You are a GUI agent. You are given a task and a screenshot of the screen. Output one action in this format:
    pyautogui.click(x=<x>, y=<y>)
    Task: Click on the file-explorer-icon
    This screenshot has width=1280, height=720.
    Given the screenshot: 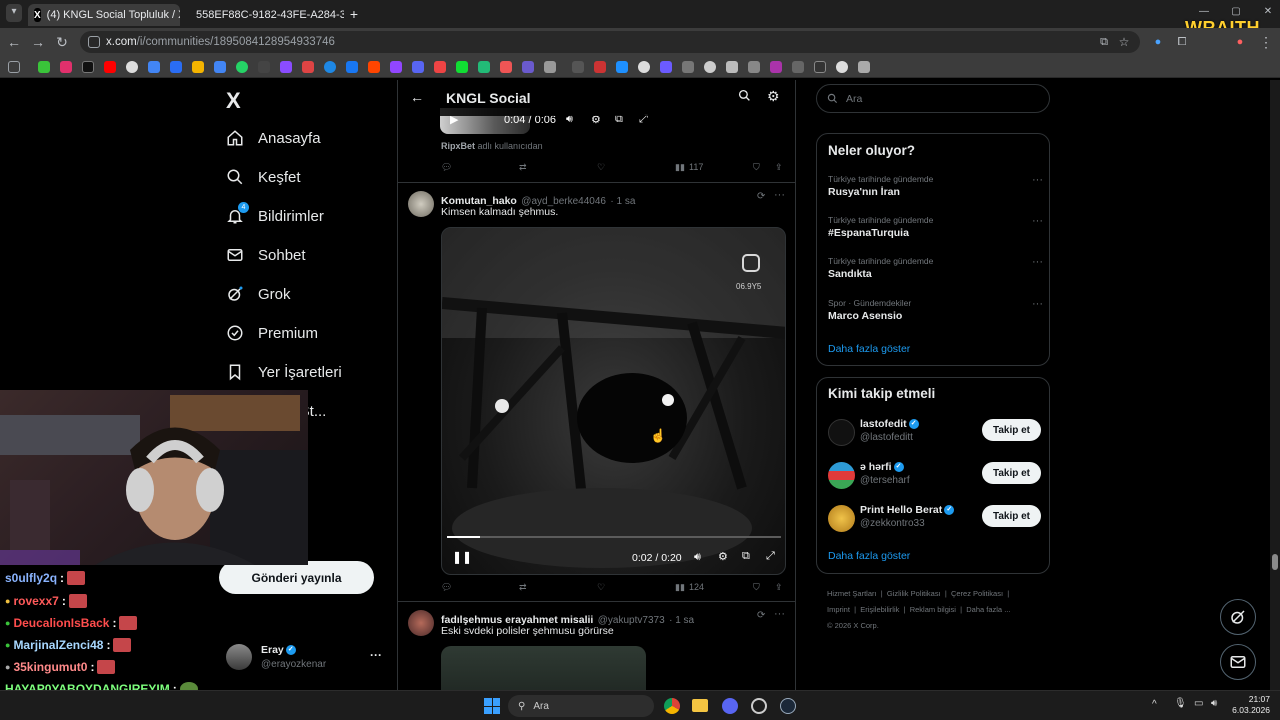 What is the action you would take?
    pyautogui.click(x=700, y=705)
    